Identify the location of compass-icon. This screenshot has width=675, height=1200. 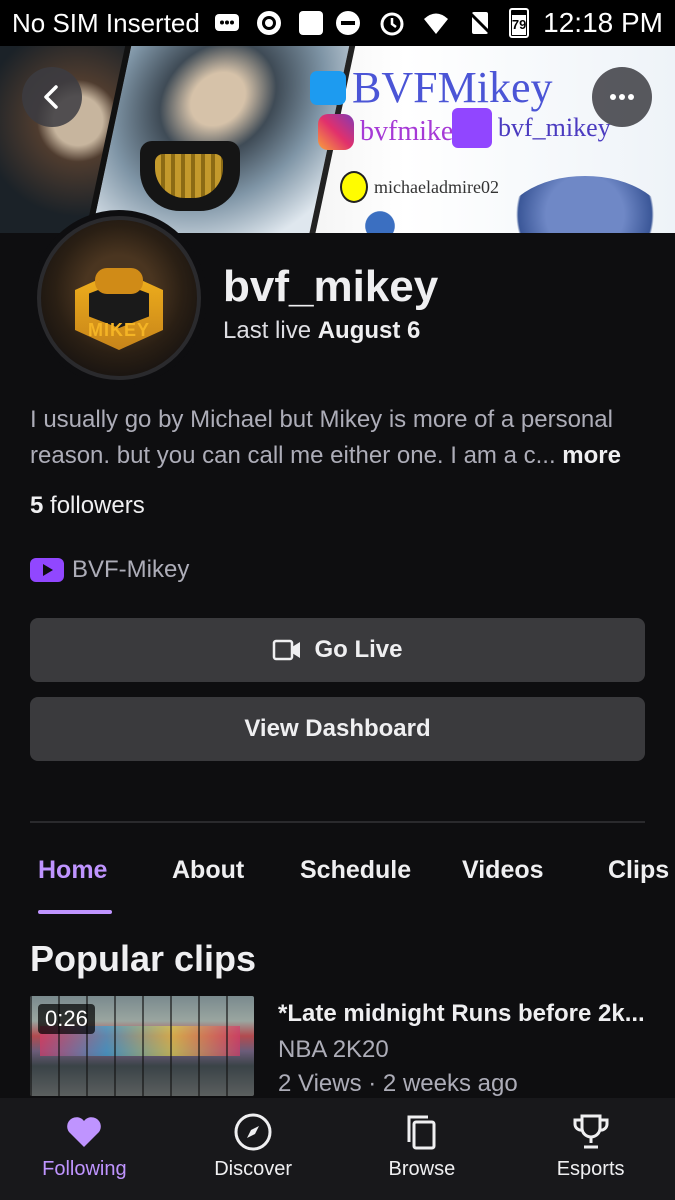
(253, 1132).